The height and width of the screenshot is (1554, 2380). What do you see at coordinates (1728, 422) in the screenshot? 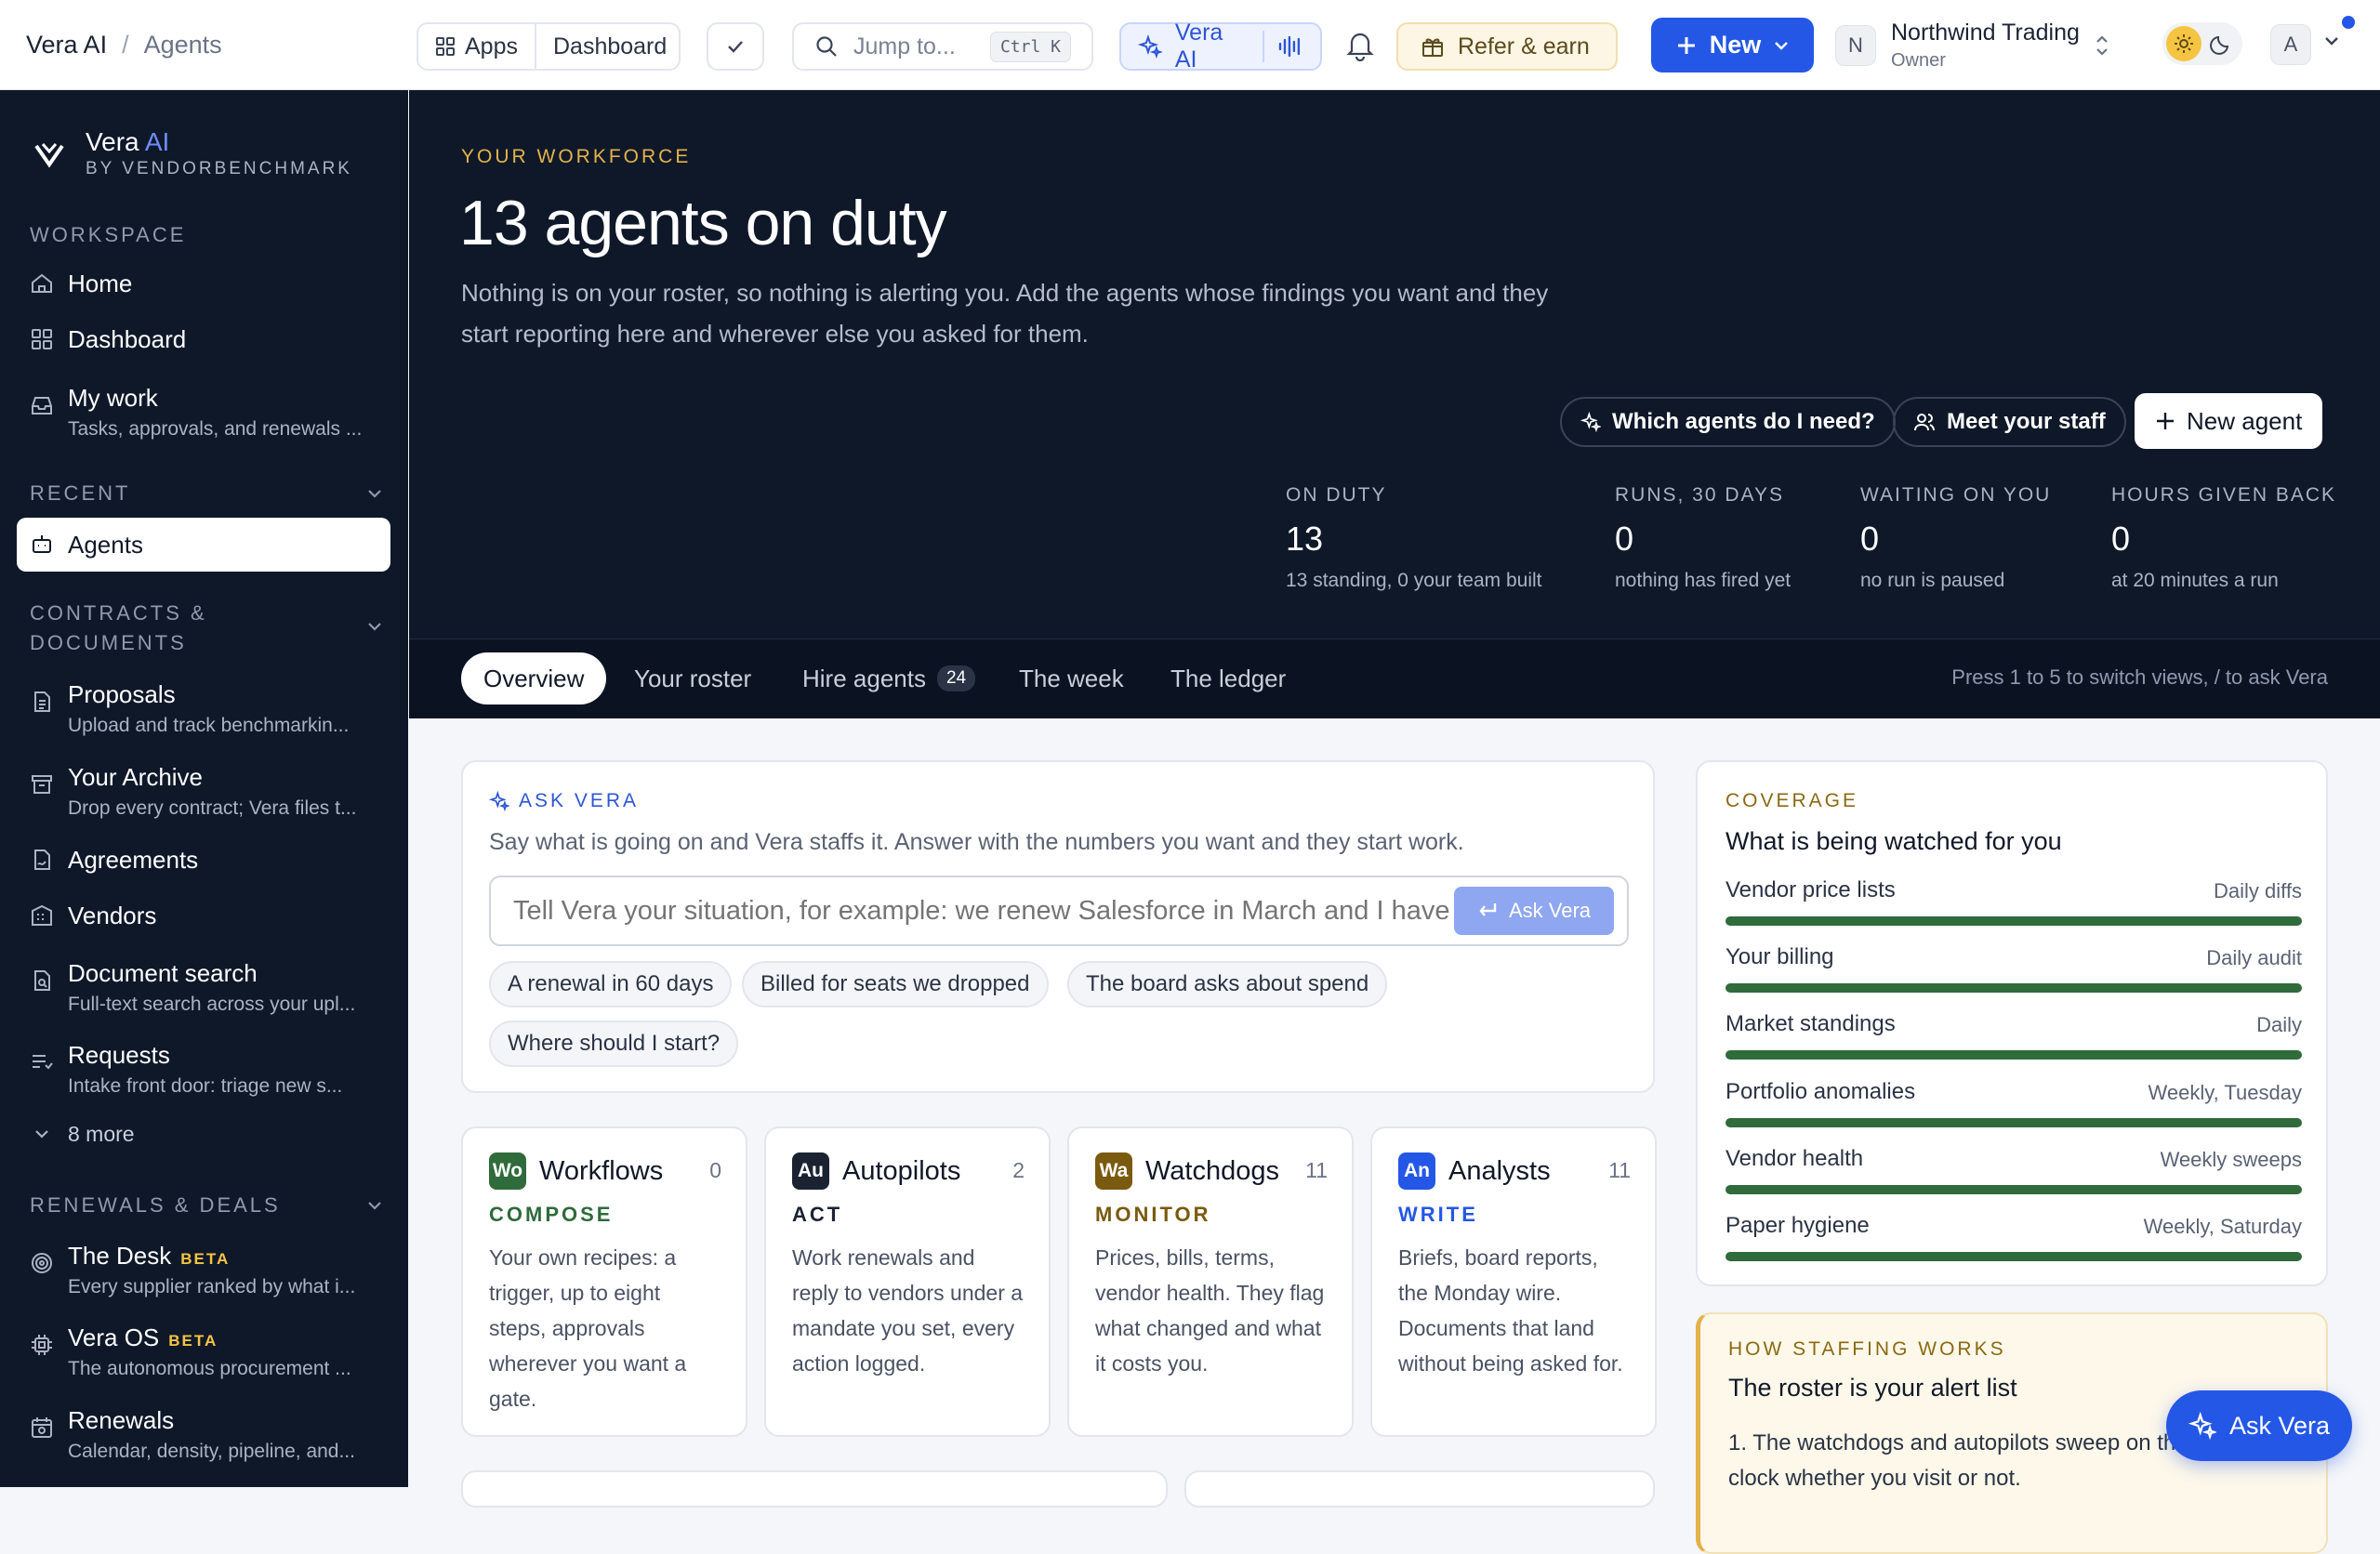
I see `which-agents-button: Which agents do I need?` at bounding box center [1728, 422].